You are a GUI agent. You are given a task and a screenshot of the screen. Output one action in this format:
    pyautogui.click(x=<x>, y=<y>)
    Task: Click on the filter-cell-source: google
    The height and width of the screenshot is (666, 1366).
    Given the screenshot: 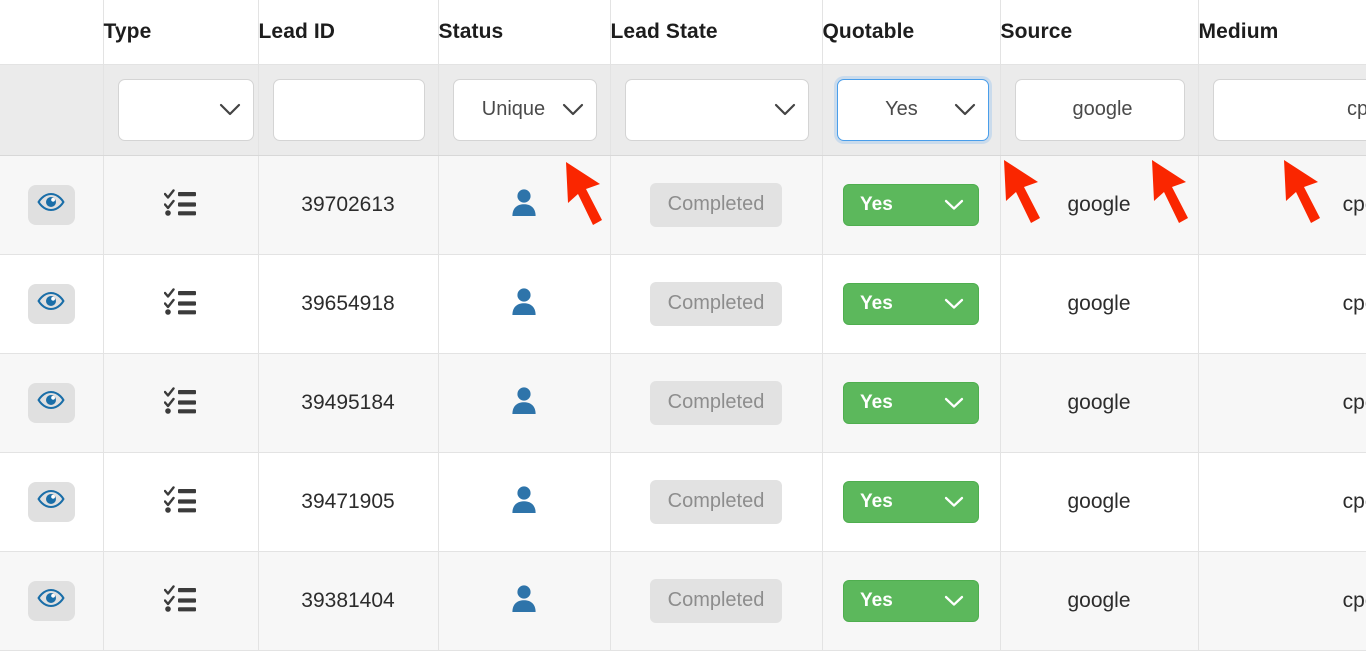 What is the action you would take?
    pyautogui.click(x=1099, y=109)
    